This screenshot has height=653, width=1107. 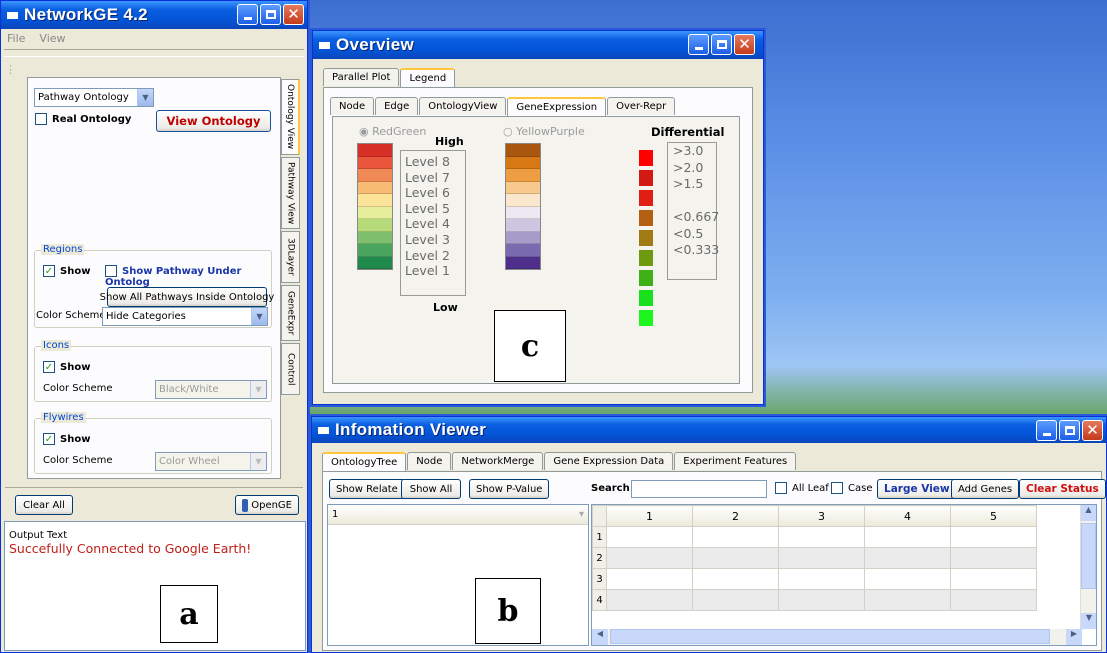 I want to click on show-pathway-row: Show Pathway Under Ontolog, so click(x=188, y=276).